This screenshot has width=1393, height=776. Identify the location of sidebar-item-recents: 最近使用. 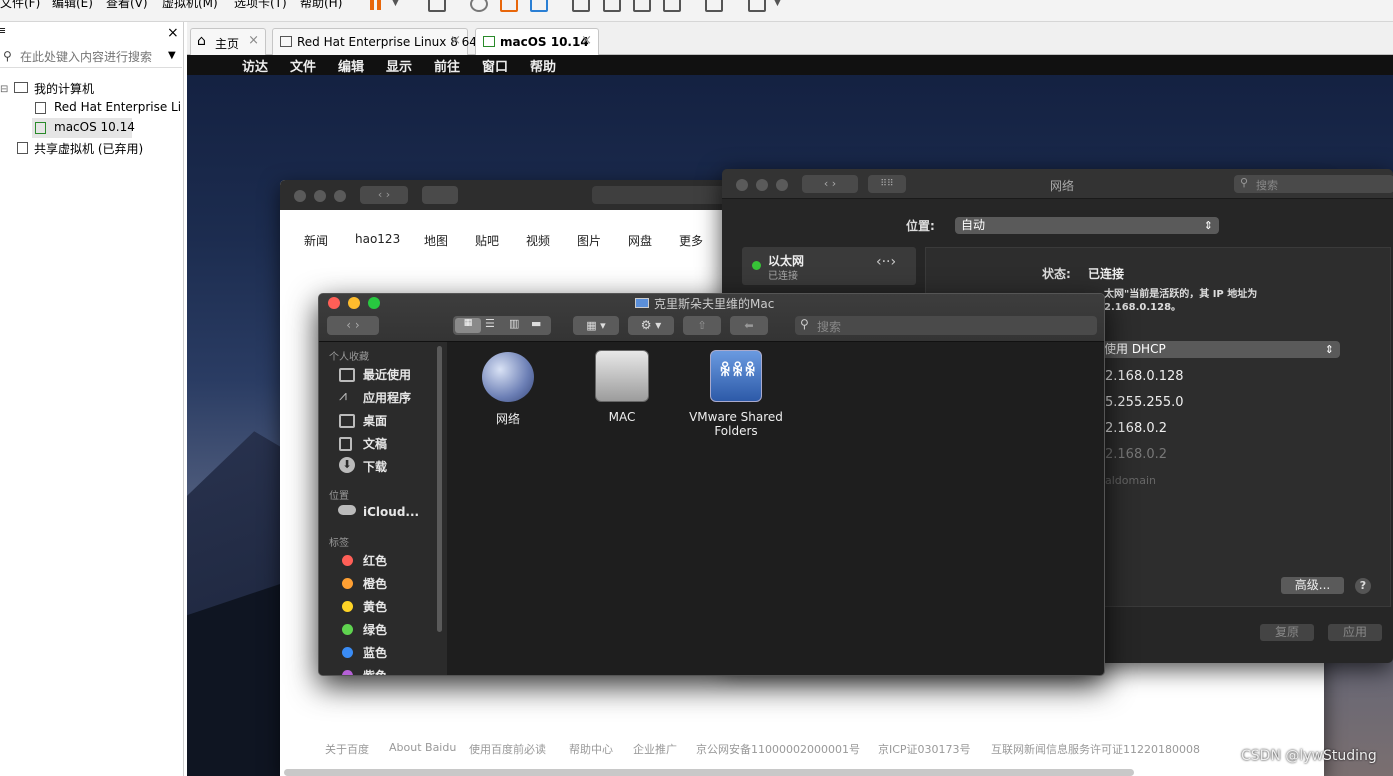
(387, 374).